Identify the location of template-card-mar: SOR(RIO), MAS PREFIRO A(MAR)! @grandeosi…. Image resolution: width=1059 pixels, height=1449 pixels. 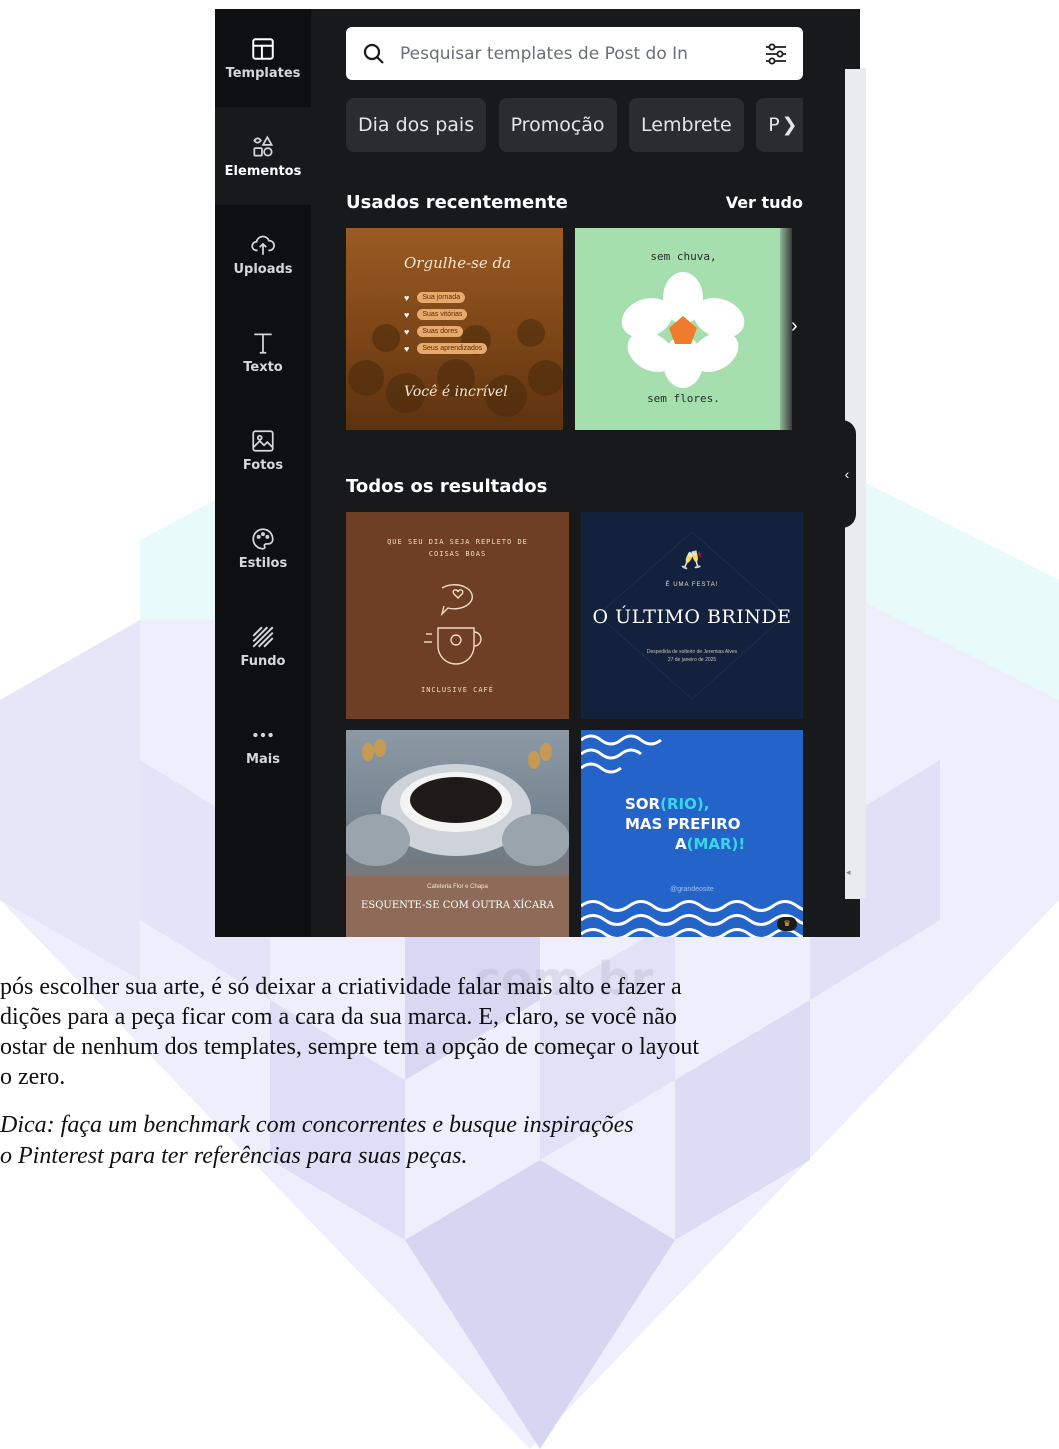
(692, 833).